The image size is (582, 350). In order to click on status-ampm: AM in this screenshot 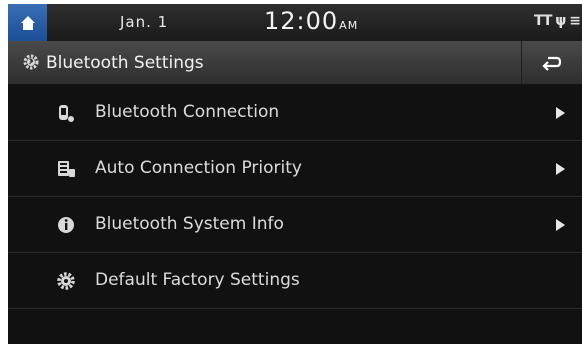, I will do `click(349, 25)`.